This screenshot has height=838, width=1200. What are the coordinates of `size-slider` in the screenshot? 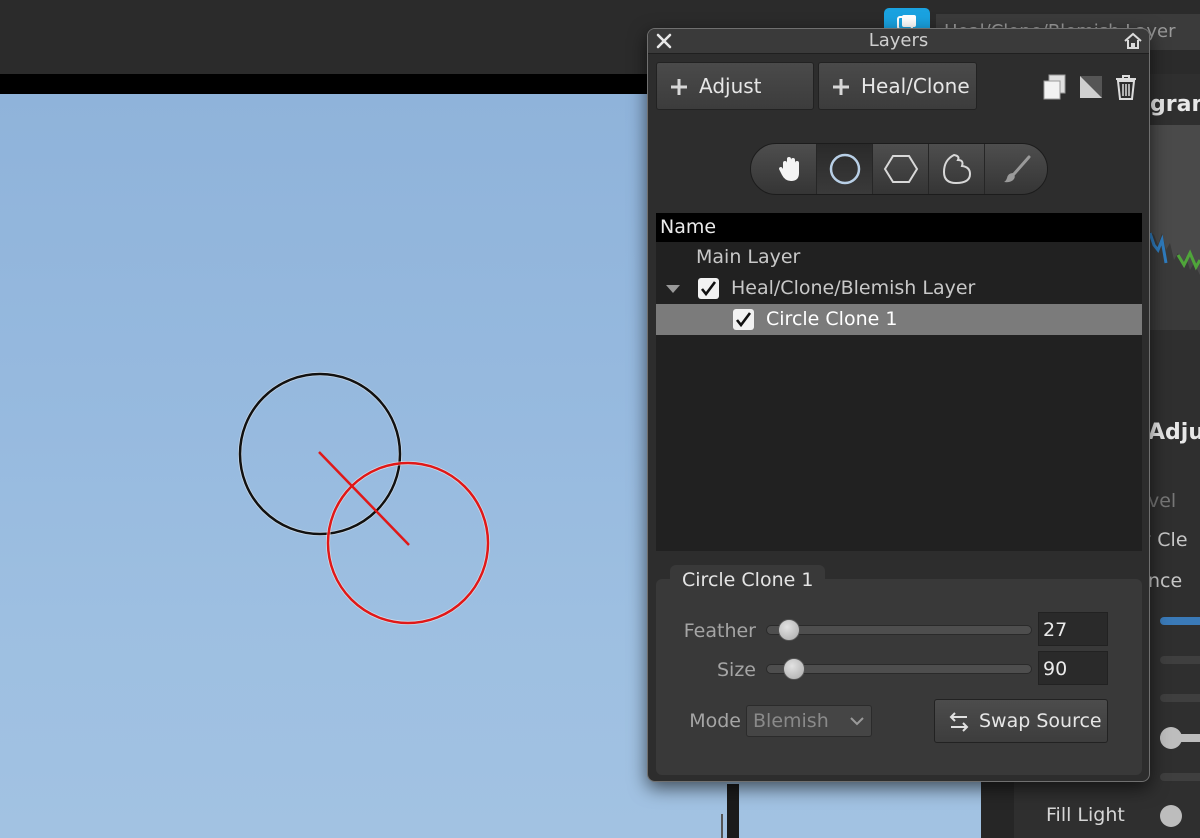 It's located at (899, 669).